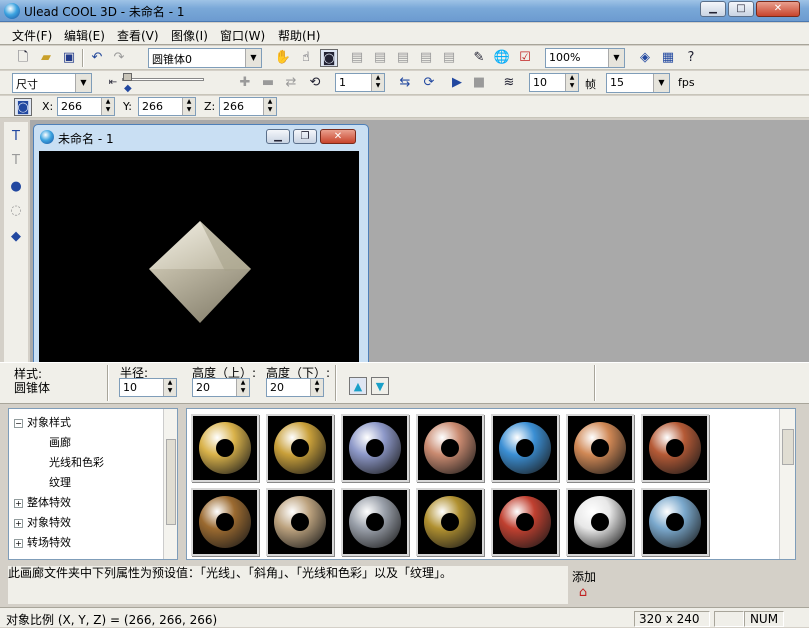 The width and height of the screenshot is (809, 628). I want to click on close-button: ✕, so click(778, 9).